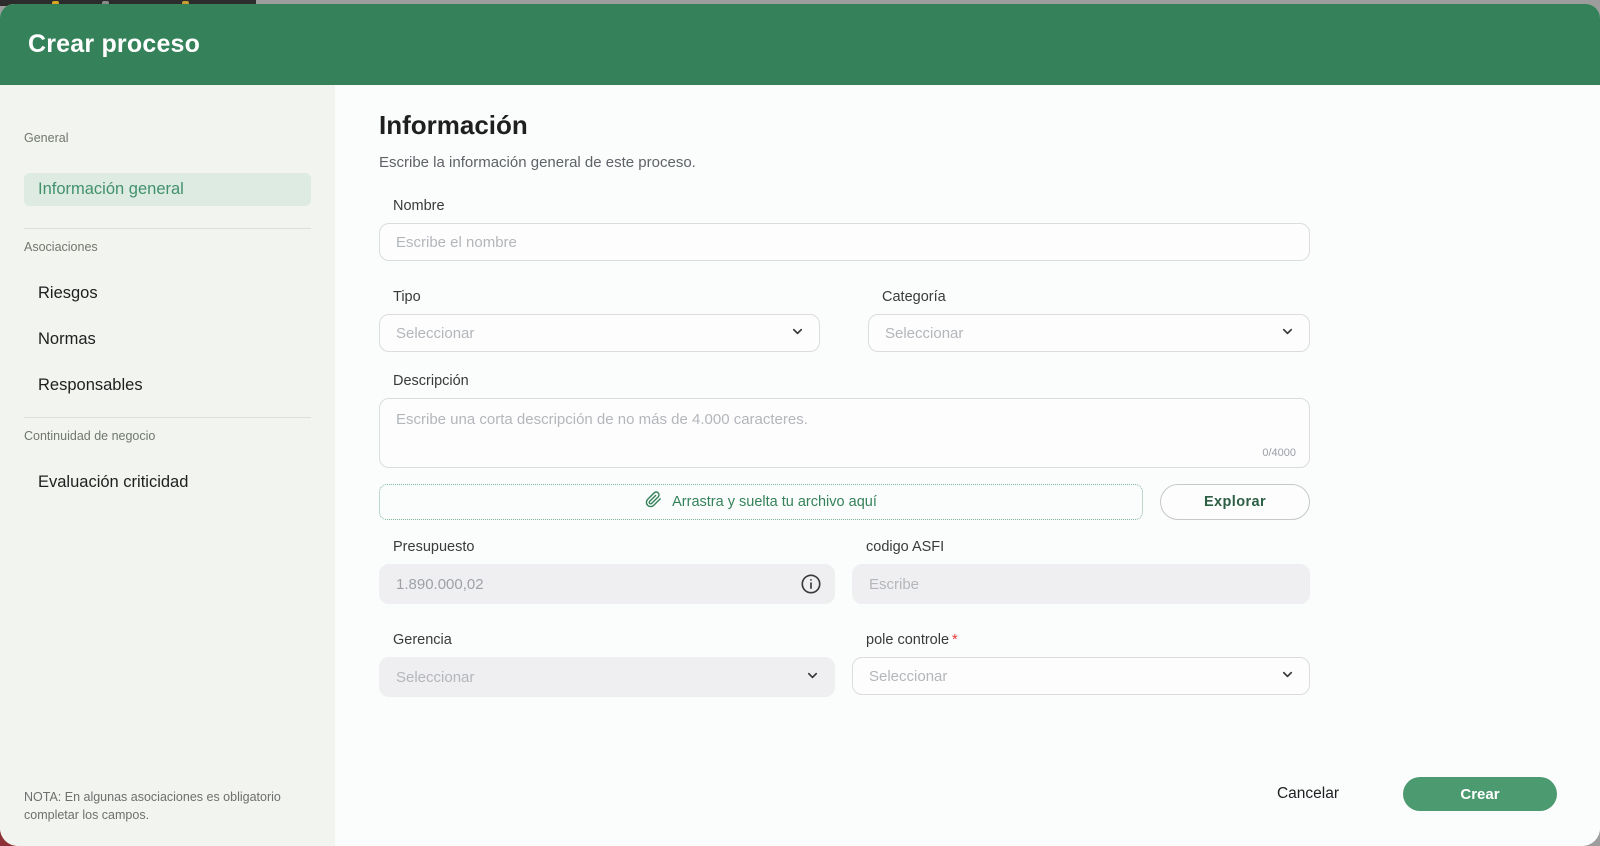 This screenshot has width=1600, height=846. What do you see at coordinates (774, 502) in the screenshot?
I see `dropzone-label: Arrastra y suelta tu archivo aquí` at bounding box center [774, 502].